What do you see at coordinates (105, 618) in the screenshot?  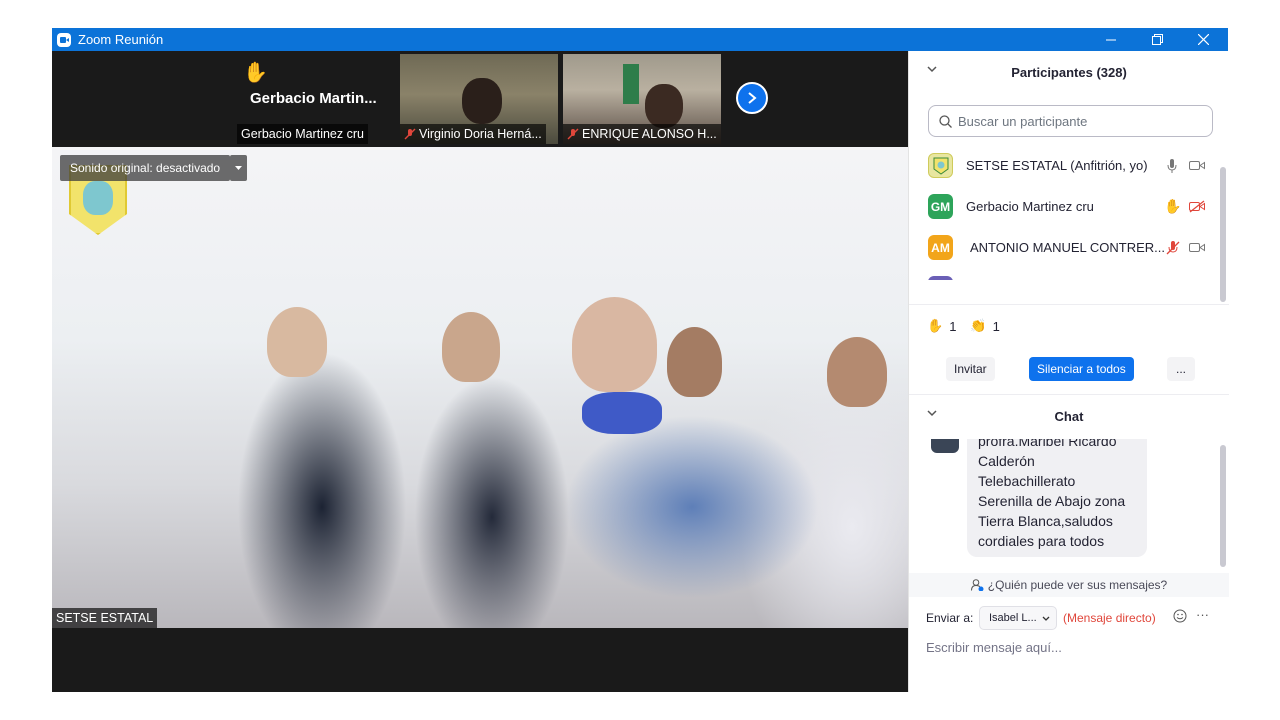 I see `speaker-name-label: SETSE ESTATAL` at bounding box center [105, 618].